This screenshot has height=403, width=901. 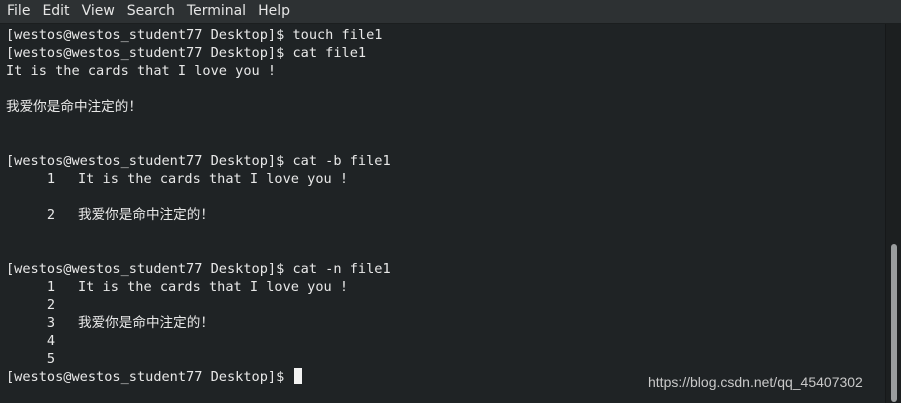 What do you see at coordinates (98, 11) in the screenshot?
I see `menu-view: View` at bounding box center [98, 11].